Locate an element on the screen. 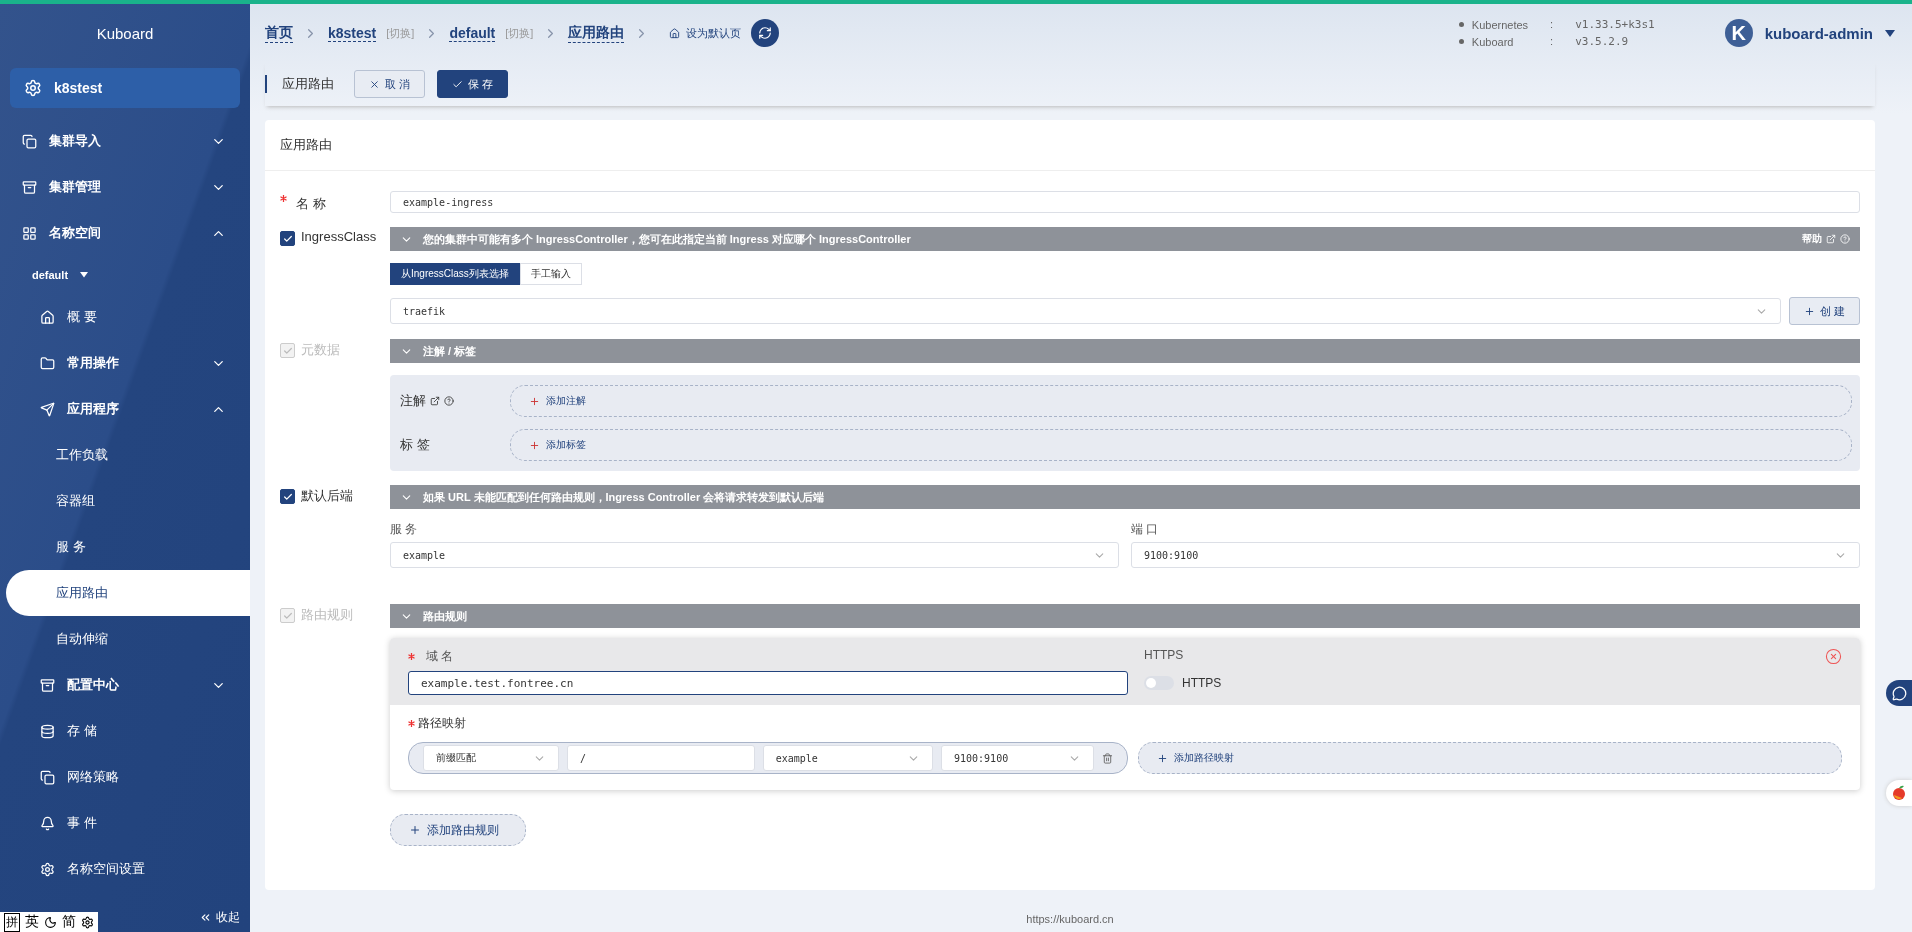 This screenshot has width=1912, height=932. refresh-icon is located at coordinates (765, 33).